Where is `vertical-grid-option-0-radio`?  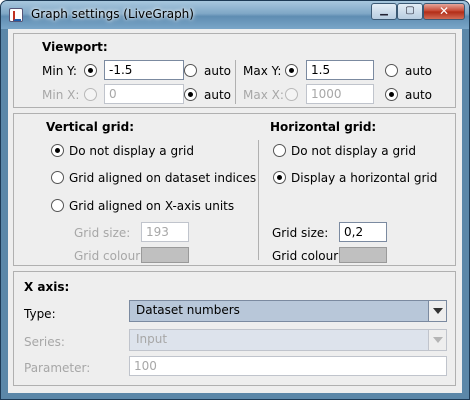 vertical-grid-option-0-radio is located at coordinates (57, 150).